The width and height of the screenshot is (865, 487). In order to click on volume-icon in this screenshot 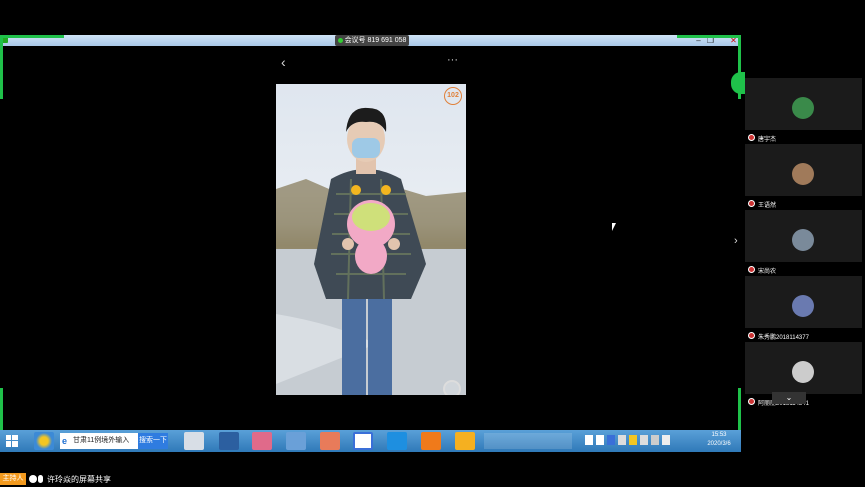, I will do `click(666, 440)`.